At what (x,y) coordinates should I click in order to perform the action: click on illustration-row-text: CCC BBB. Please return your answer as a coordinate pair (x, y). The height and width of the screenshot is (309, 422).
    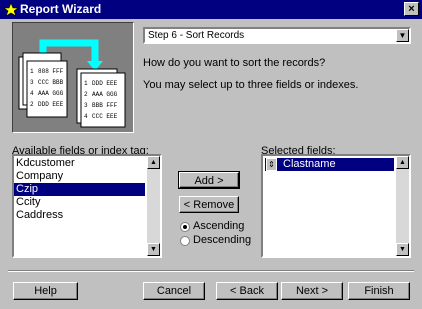
    Looking at the image, I should click on (51, 82).